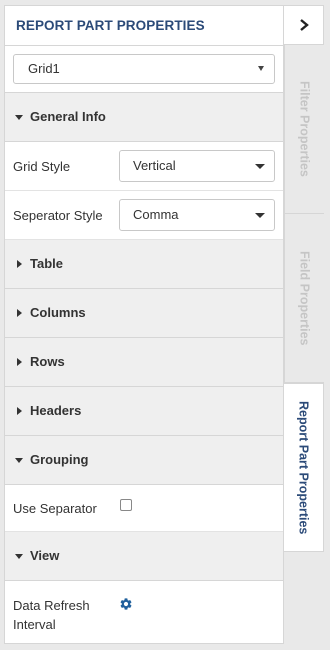  I want to click on data-refresh-label-line2: Interval, so click(34, 624).